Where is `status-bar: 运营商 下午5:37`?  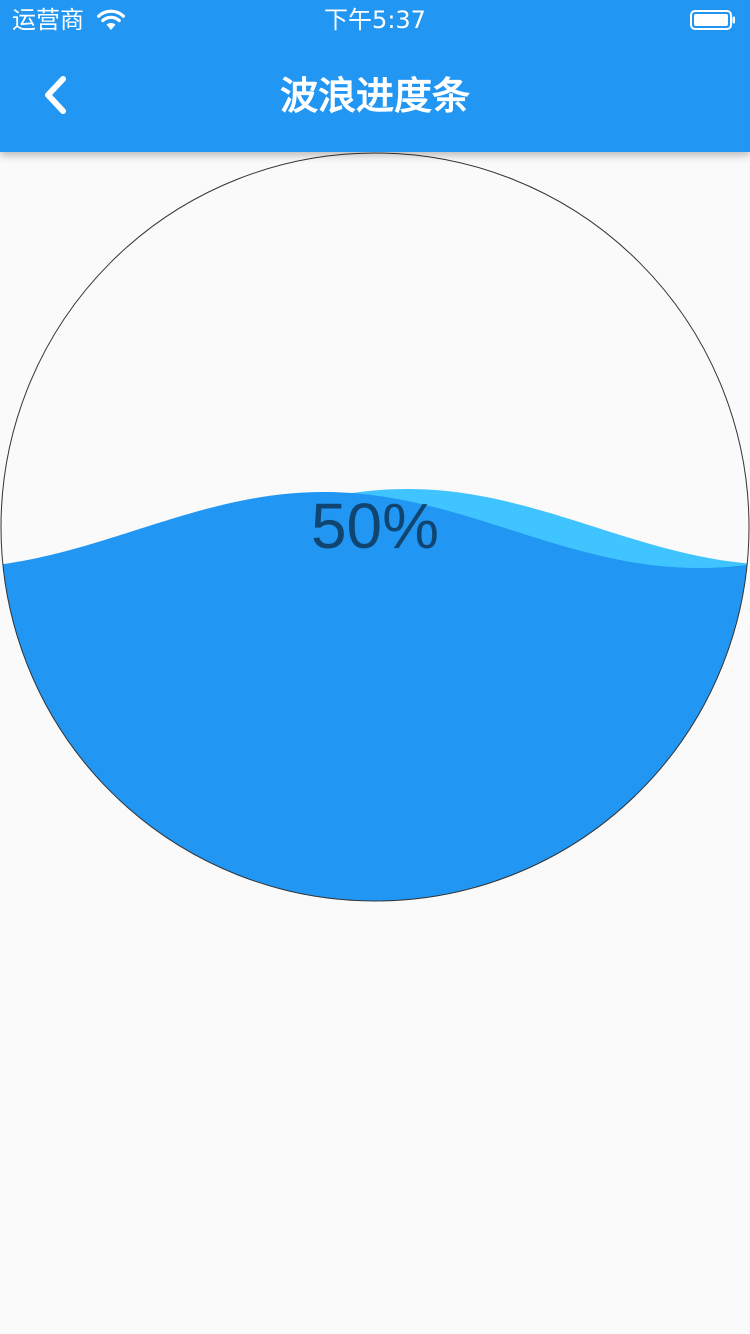 status-bar: 运营商 下午5:37 is located at coordinates (375, 20).